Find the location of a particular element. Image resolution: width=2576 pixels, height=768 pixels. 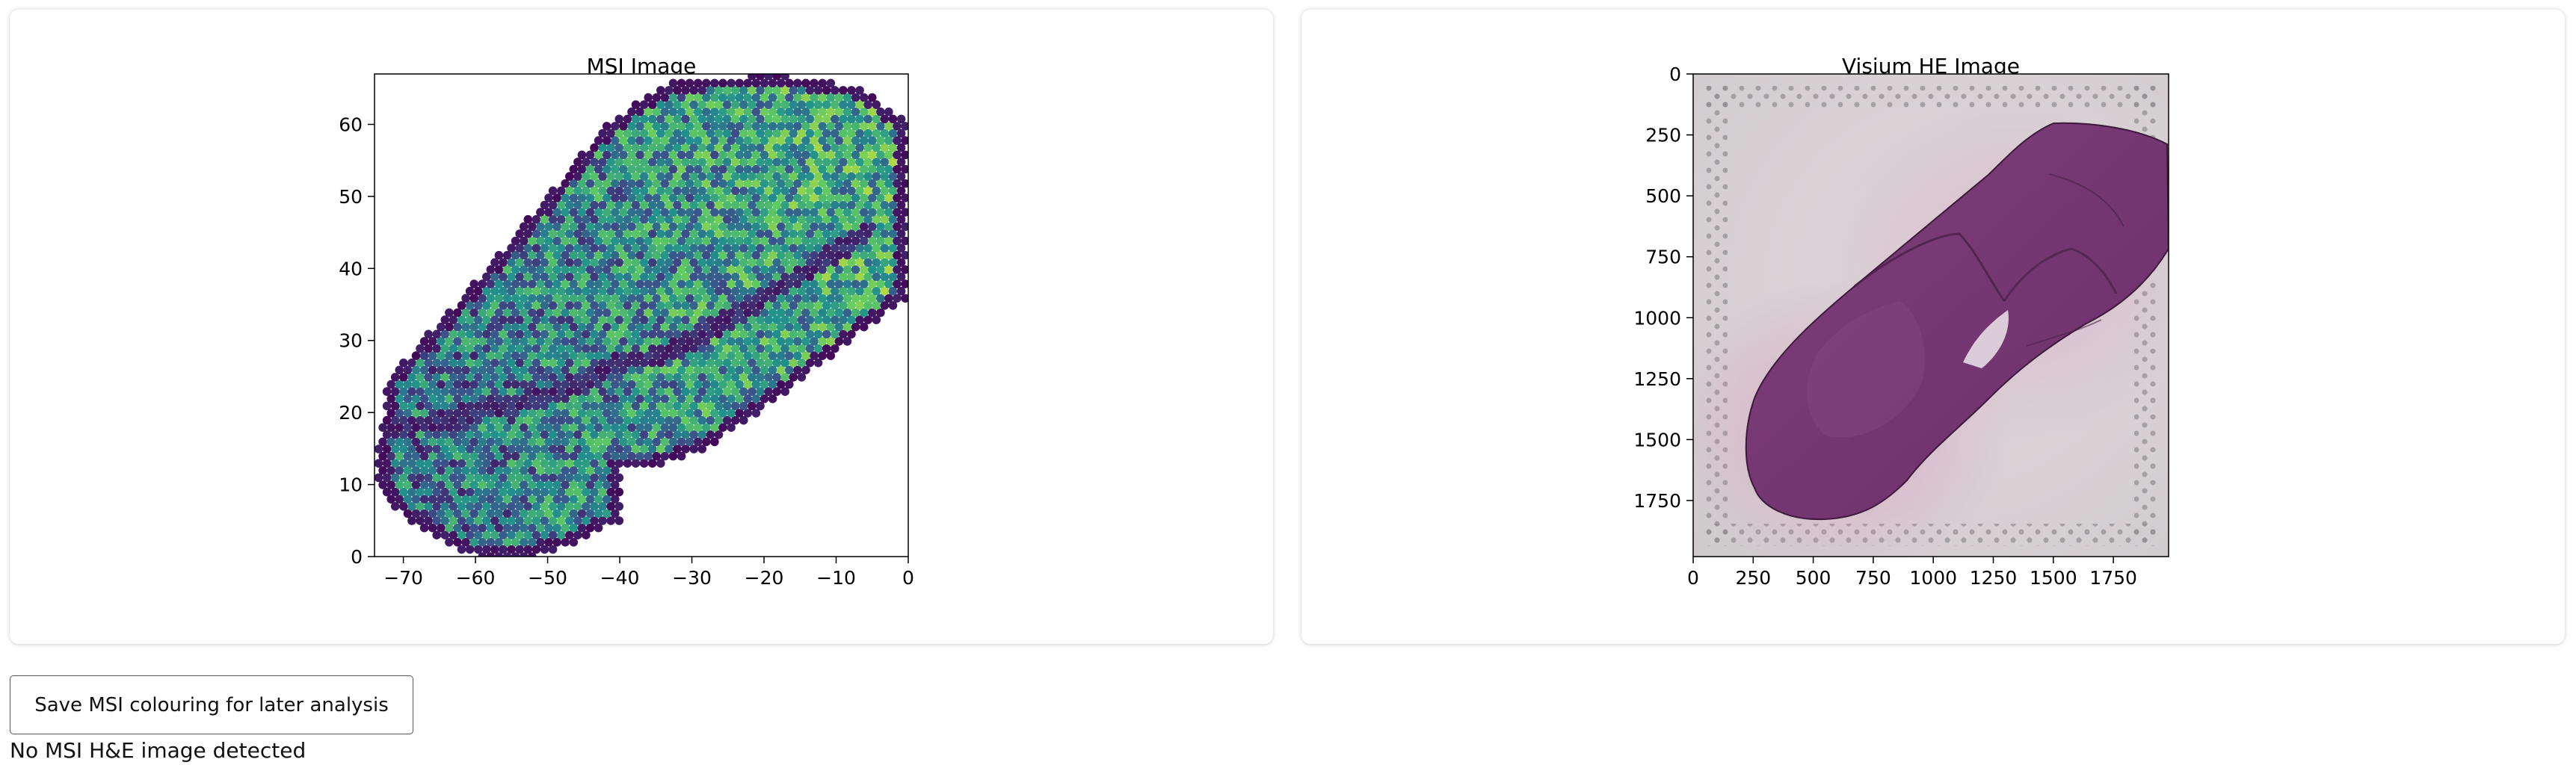

y-tick-label: 1000 is located at coordinates (1657, 318).